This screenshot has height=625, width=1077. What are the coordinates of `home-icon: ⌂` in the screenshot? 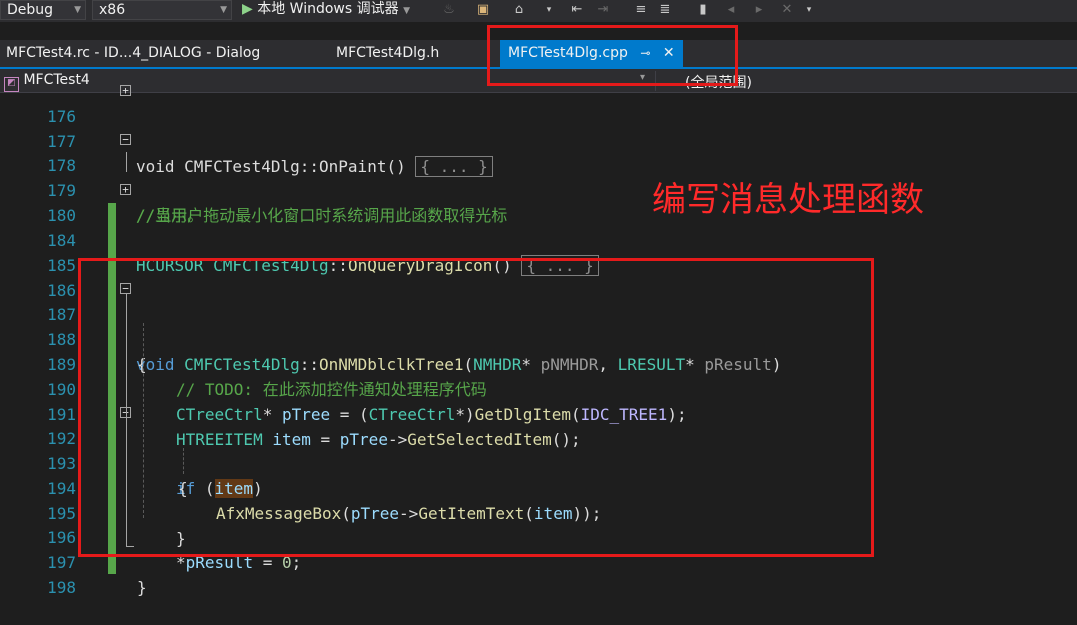 It's located at (519, 10).